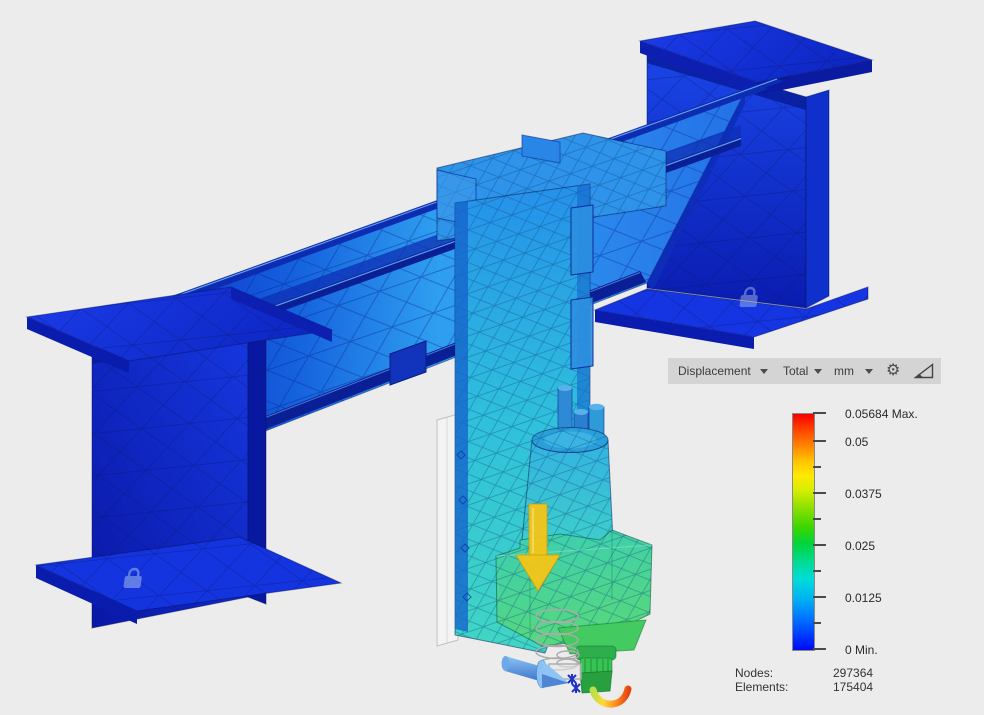 The image size is (984, 715). I want to click on z-rail-left, so click(461, 416).